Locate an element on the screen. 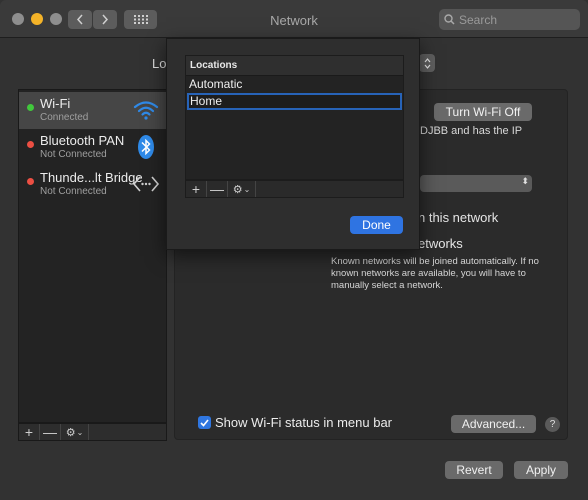 The height and width of the screenshot is (500, 588). location-row-automatic: Automatic is located at coordinates (294, 84).